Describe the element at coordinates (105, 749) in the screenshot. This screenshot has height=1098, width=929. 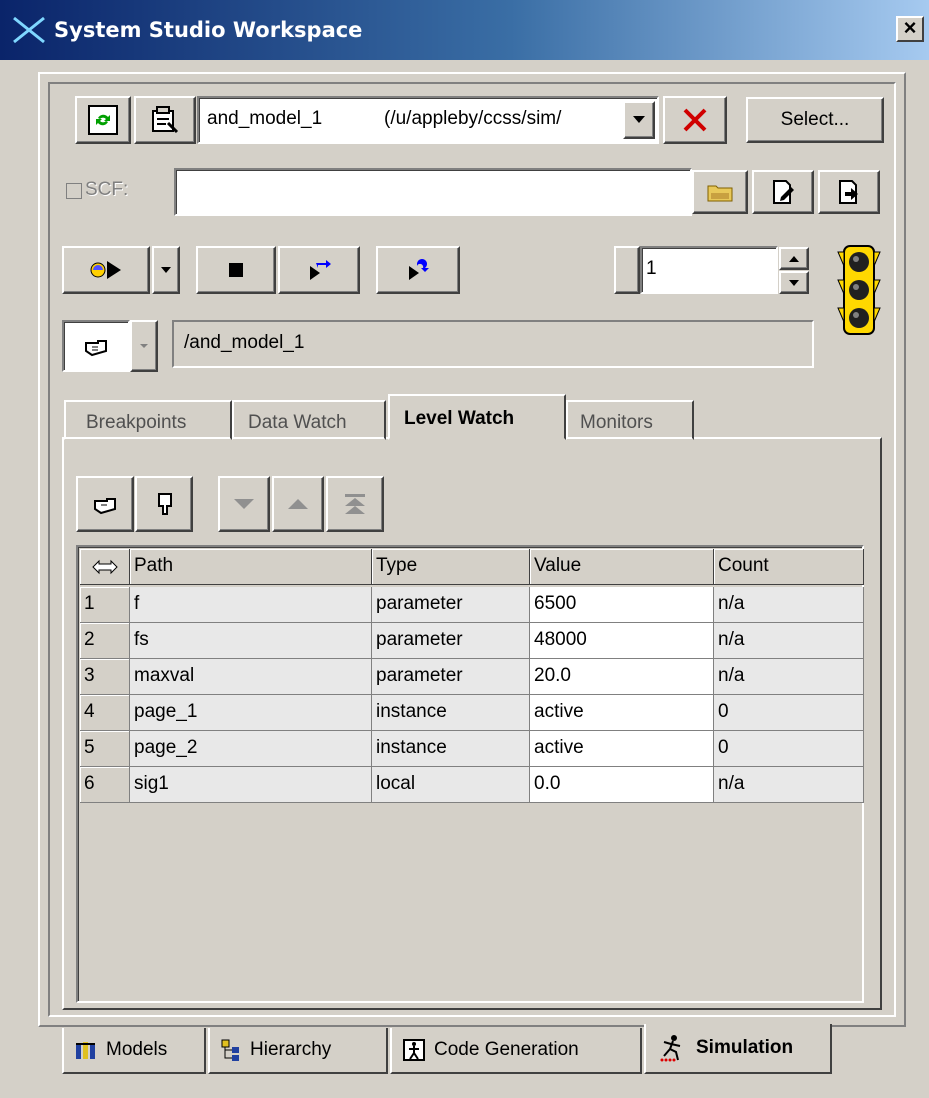
I see `row-number: 5` at that location.